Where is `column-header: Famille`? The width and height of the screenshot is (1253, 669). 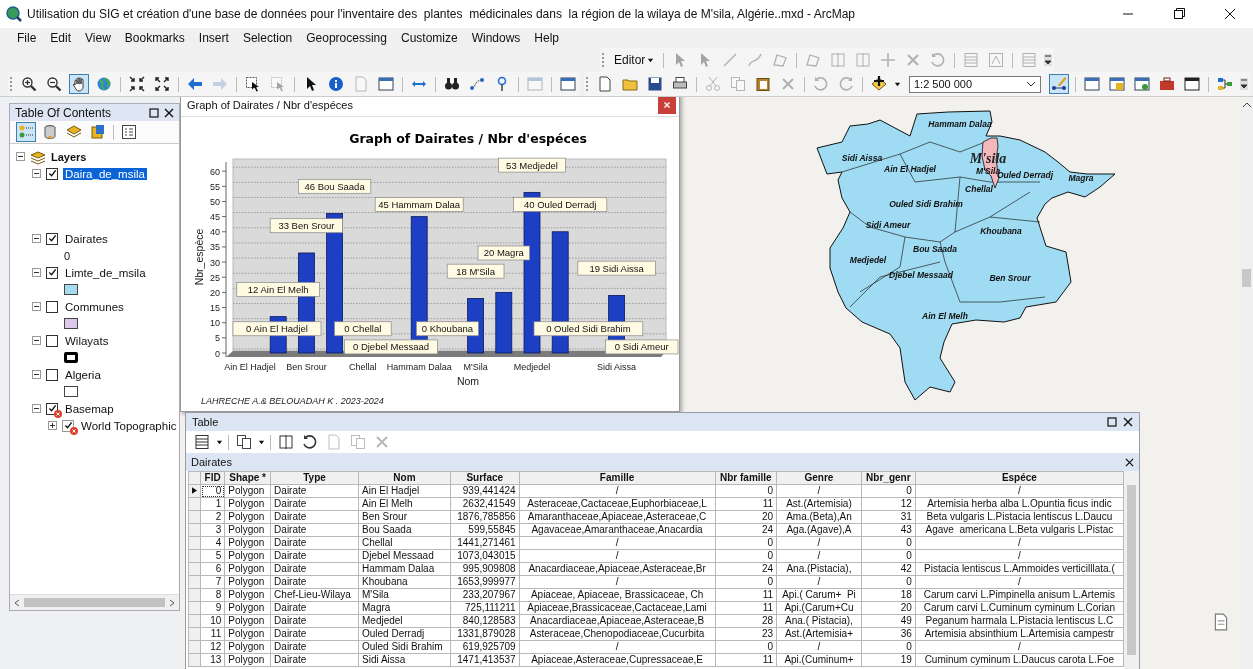
column-header: Famille is located at coordinates (617, 478).